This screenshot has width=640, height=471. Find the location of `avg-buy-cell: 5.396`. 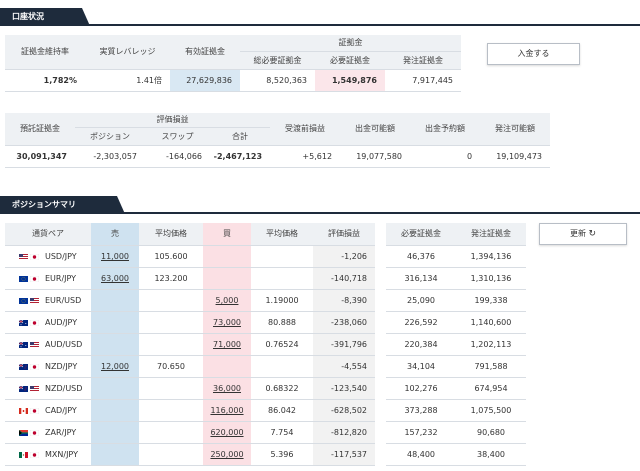

avg-buy-cell: 5.396 is located at coordinates (282, 454).